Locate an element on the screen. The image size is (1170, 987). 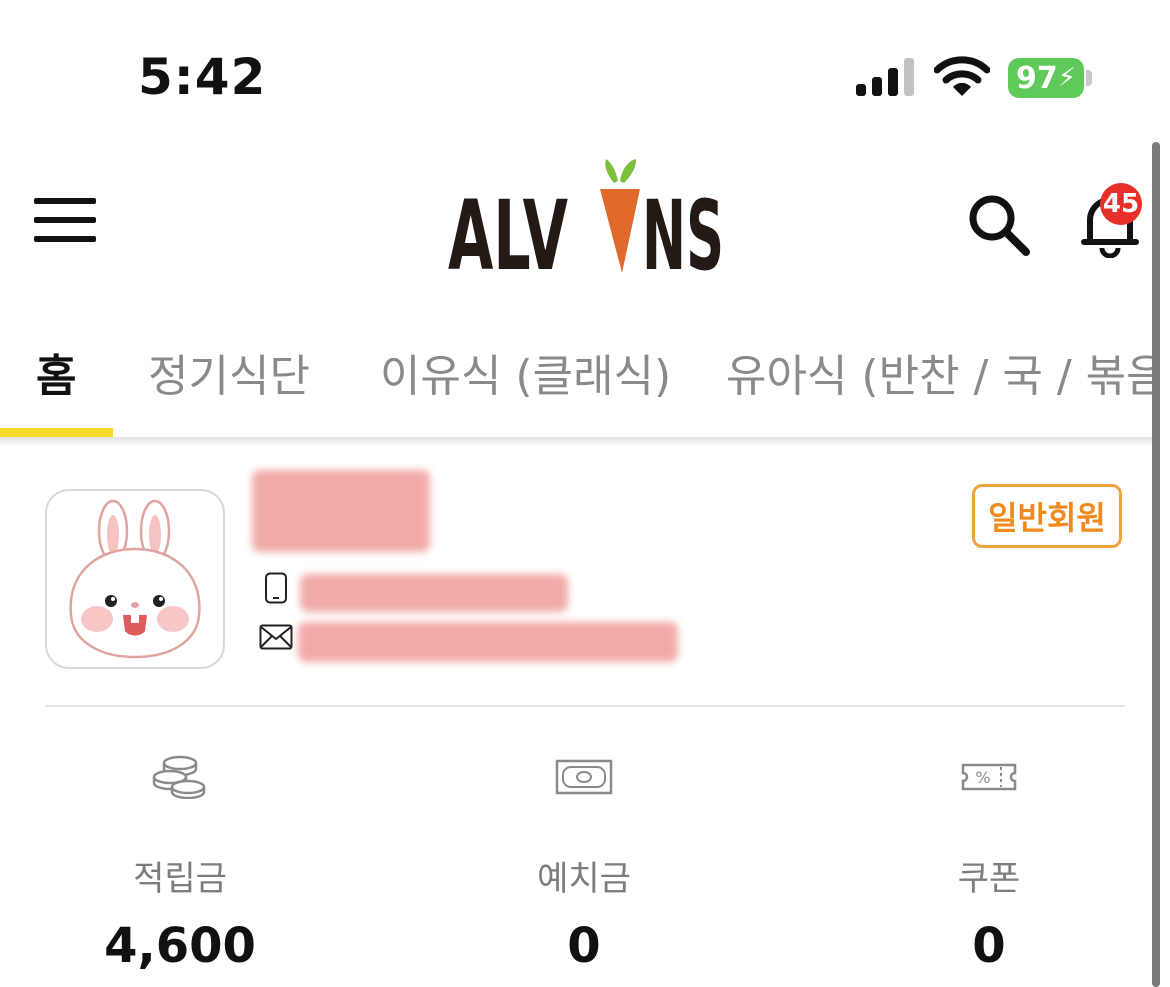
battery-indicator: 97 ⚡ is located at coordinates (1046, 78).